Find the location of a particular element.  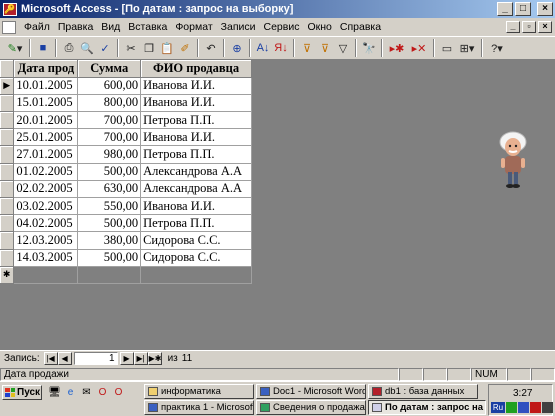

copy-icon: ❐ is located at coordinates (149, 48).